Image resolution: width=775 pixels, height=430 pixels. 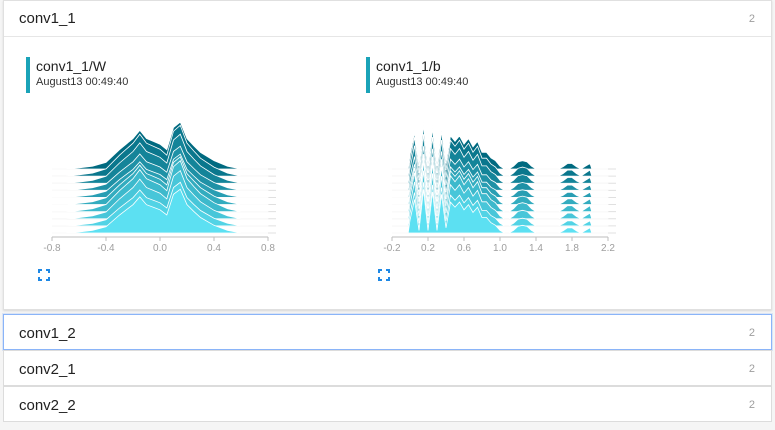 I want to click on x-tick-label: -0.8, so click(x=52, y=248).